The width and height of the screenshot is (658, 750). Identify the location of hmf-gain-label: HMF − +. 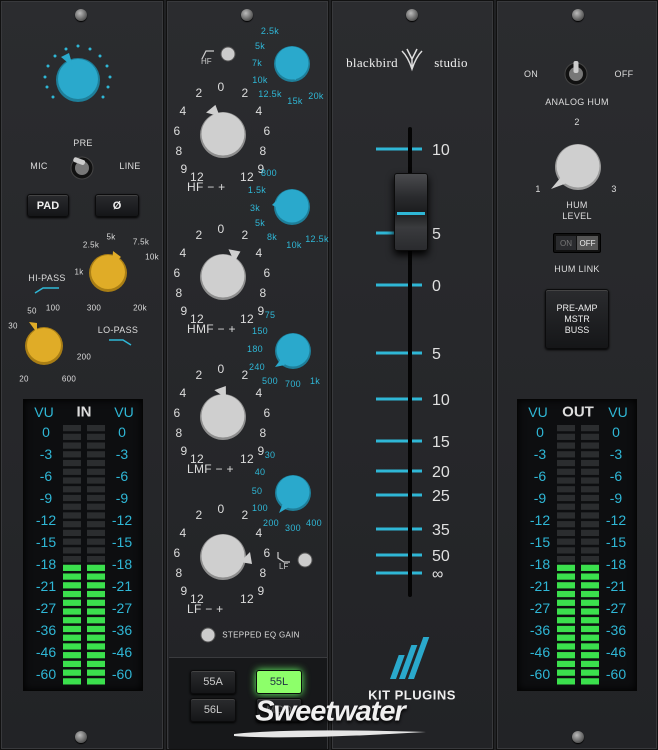
(211, 329).